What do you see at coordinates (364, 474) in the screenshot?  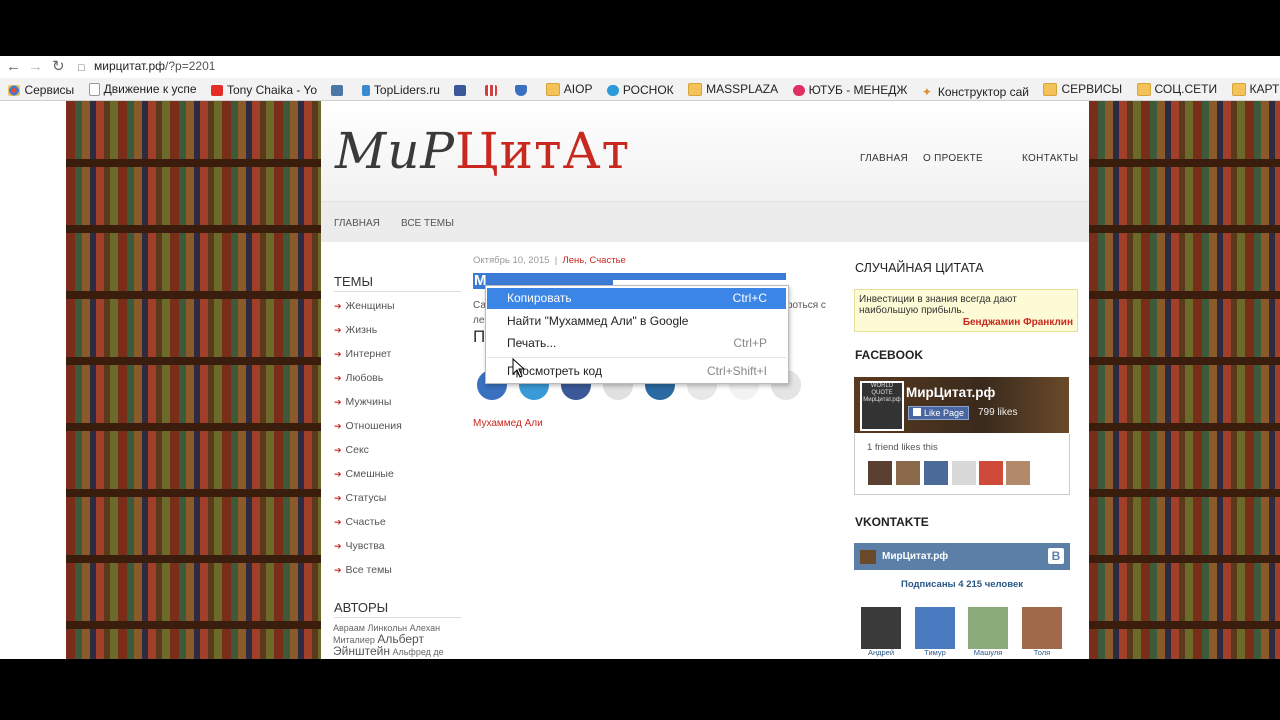 I see `theme-link: ➔ Смешные` at bounding box center [364, 474].